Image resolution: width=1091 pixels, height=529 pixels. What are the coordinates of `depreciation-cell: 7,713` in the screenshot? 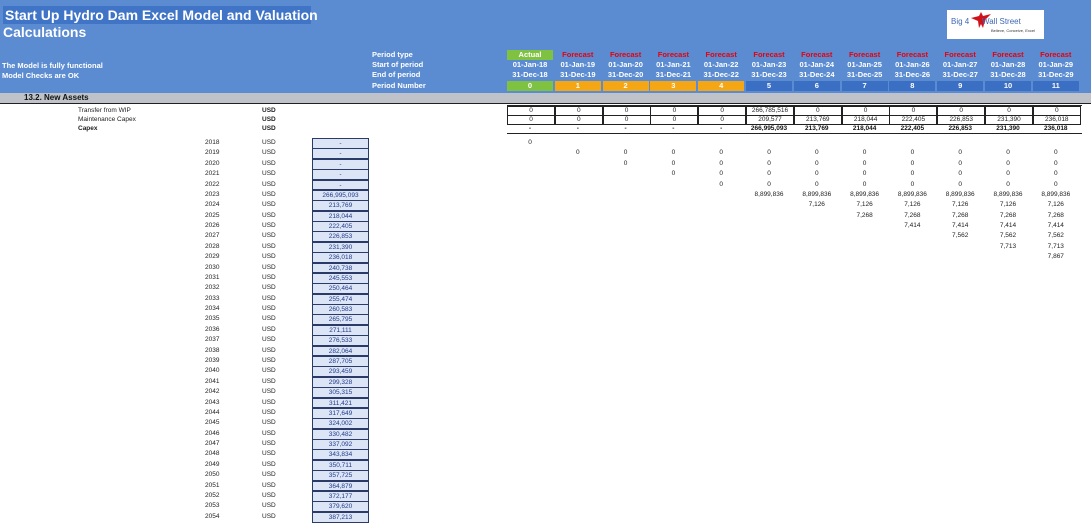 It's located at (1008, 246).